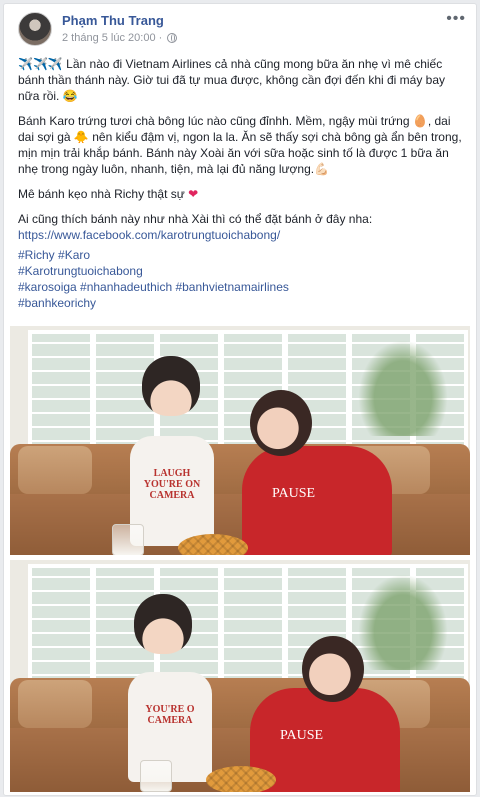  Describe the element at coordinates (35, 29) in the screenshot. I see `avatar` at that location.